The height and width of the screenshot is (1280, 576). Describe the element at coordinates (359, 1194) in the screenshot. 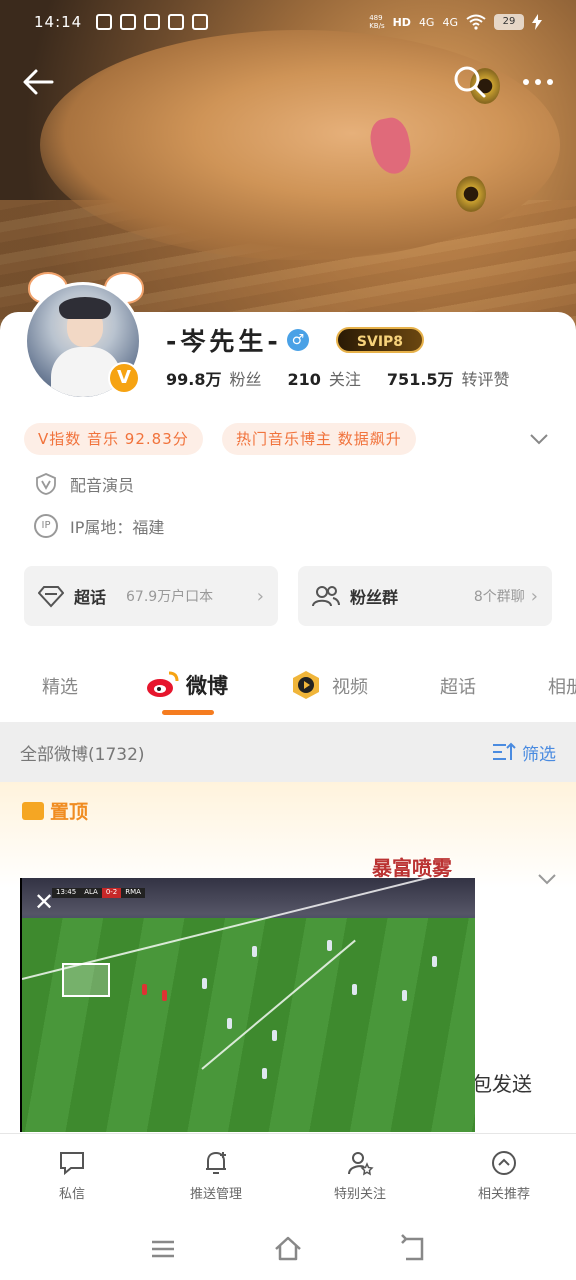

I see `special-follow-label: 特别关注` at that location.